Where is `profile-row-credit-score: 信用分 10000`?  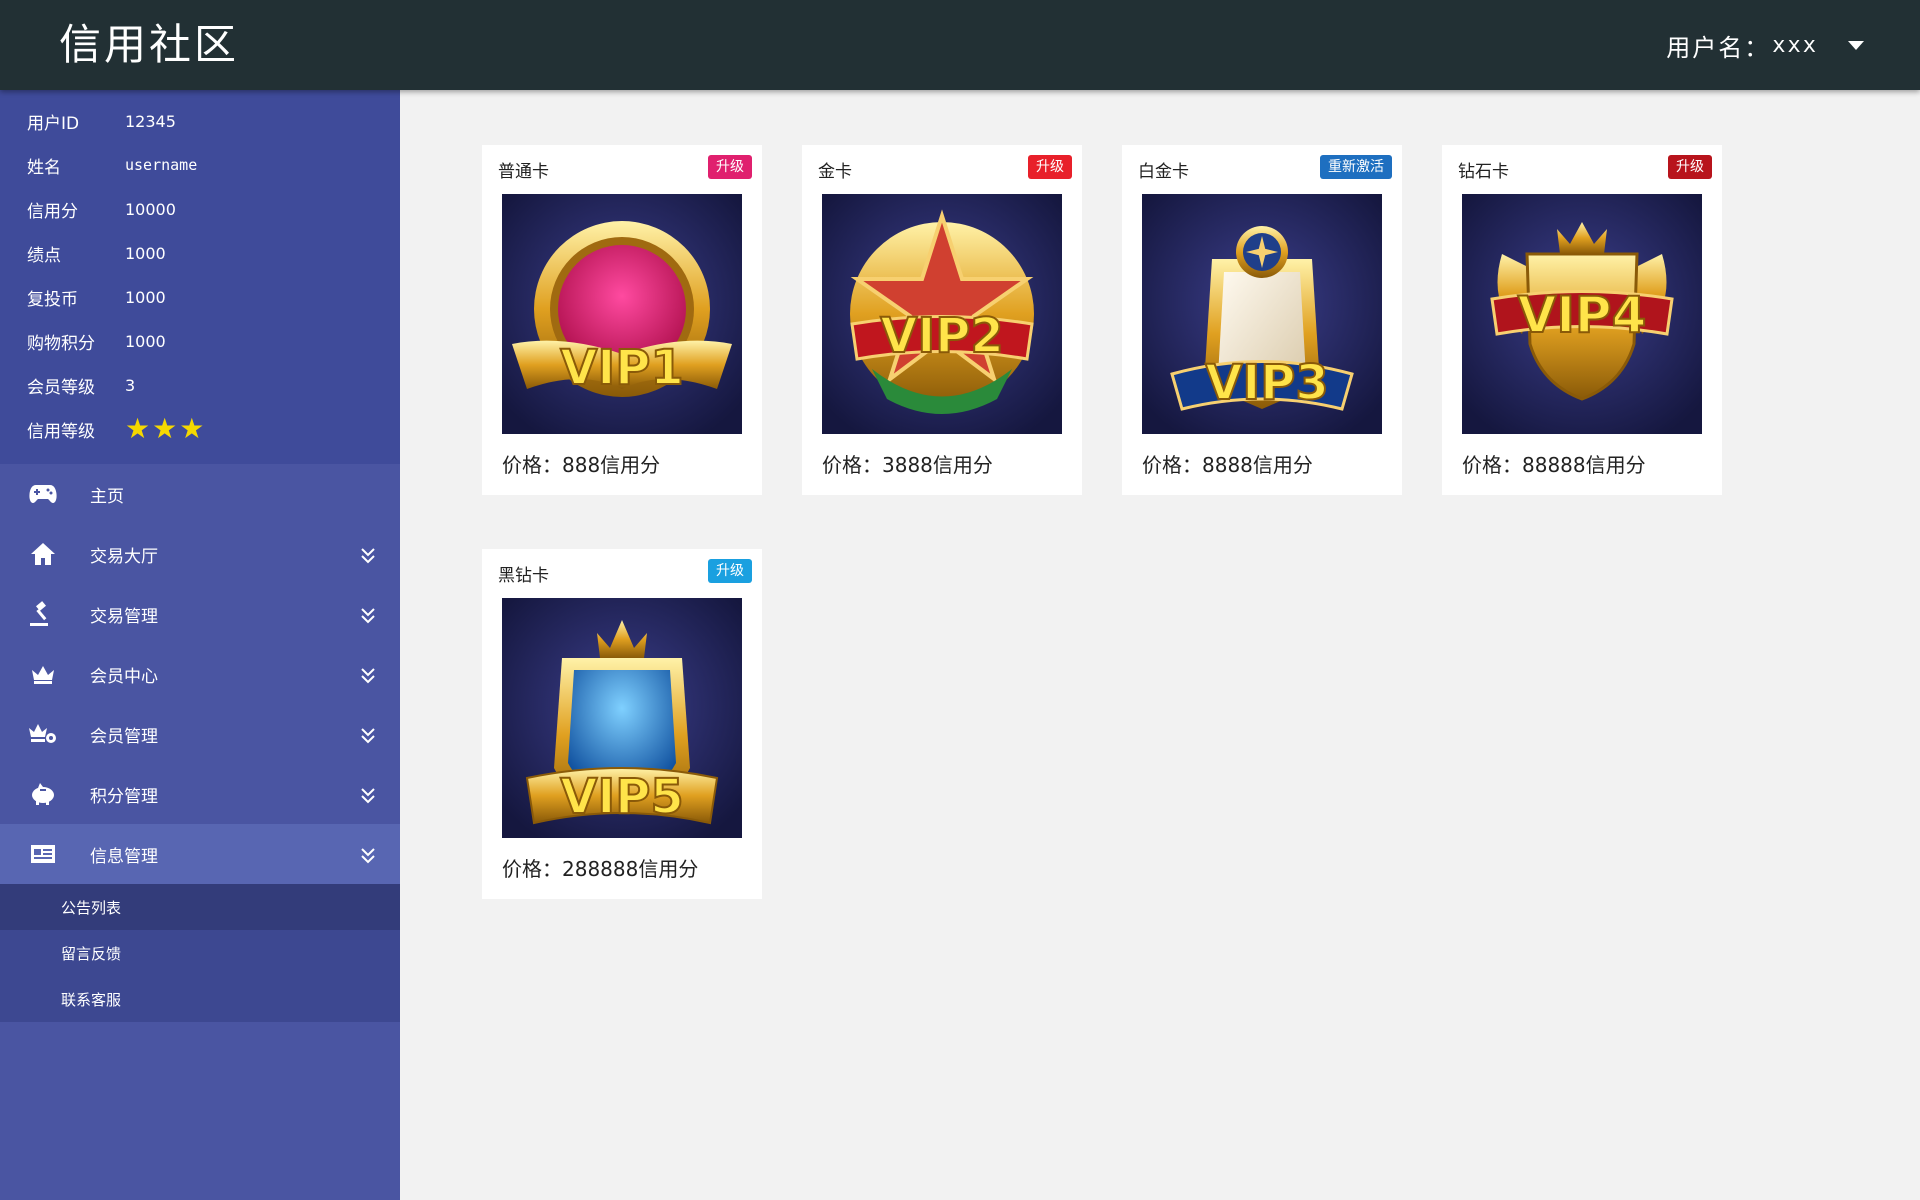 profile-row-credit-score: 信用分 10000 is located at coordinates (200, 209).